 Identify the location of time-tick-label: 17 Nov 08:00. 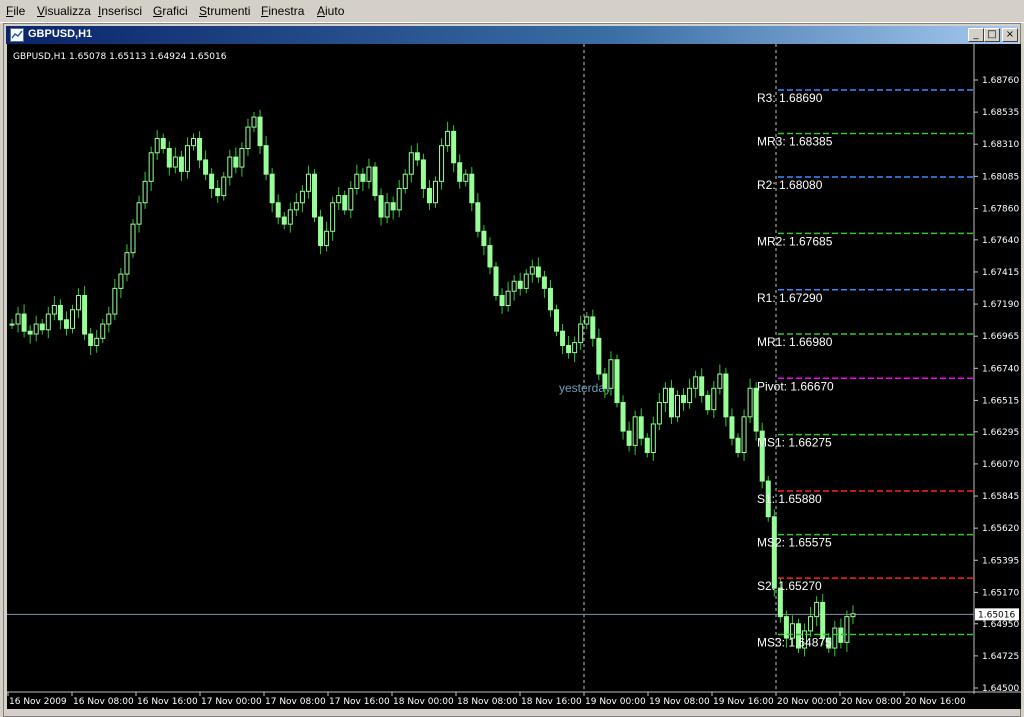
(295, 702).